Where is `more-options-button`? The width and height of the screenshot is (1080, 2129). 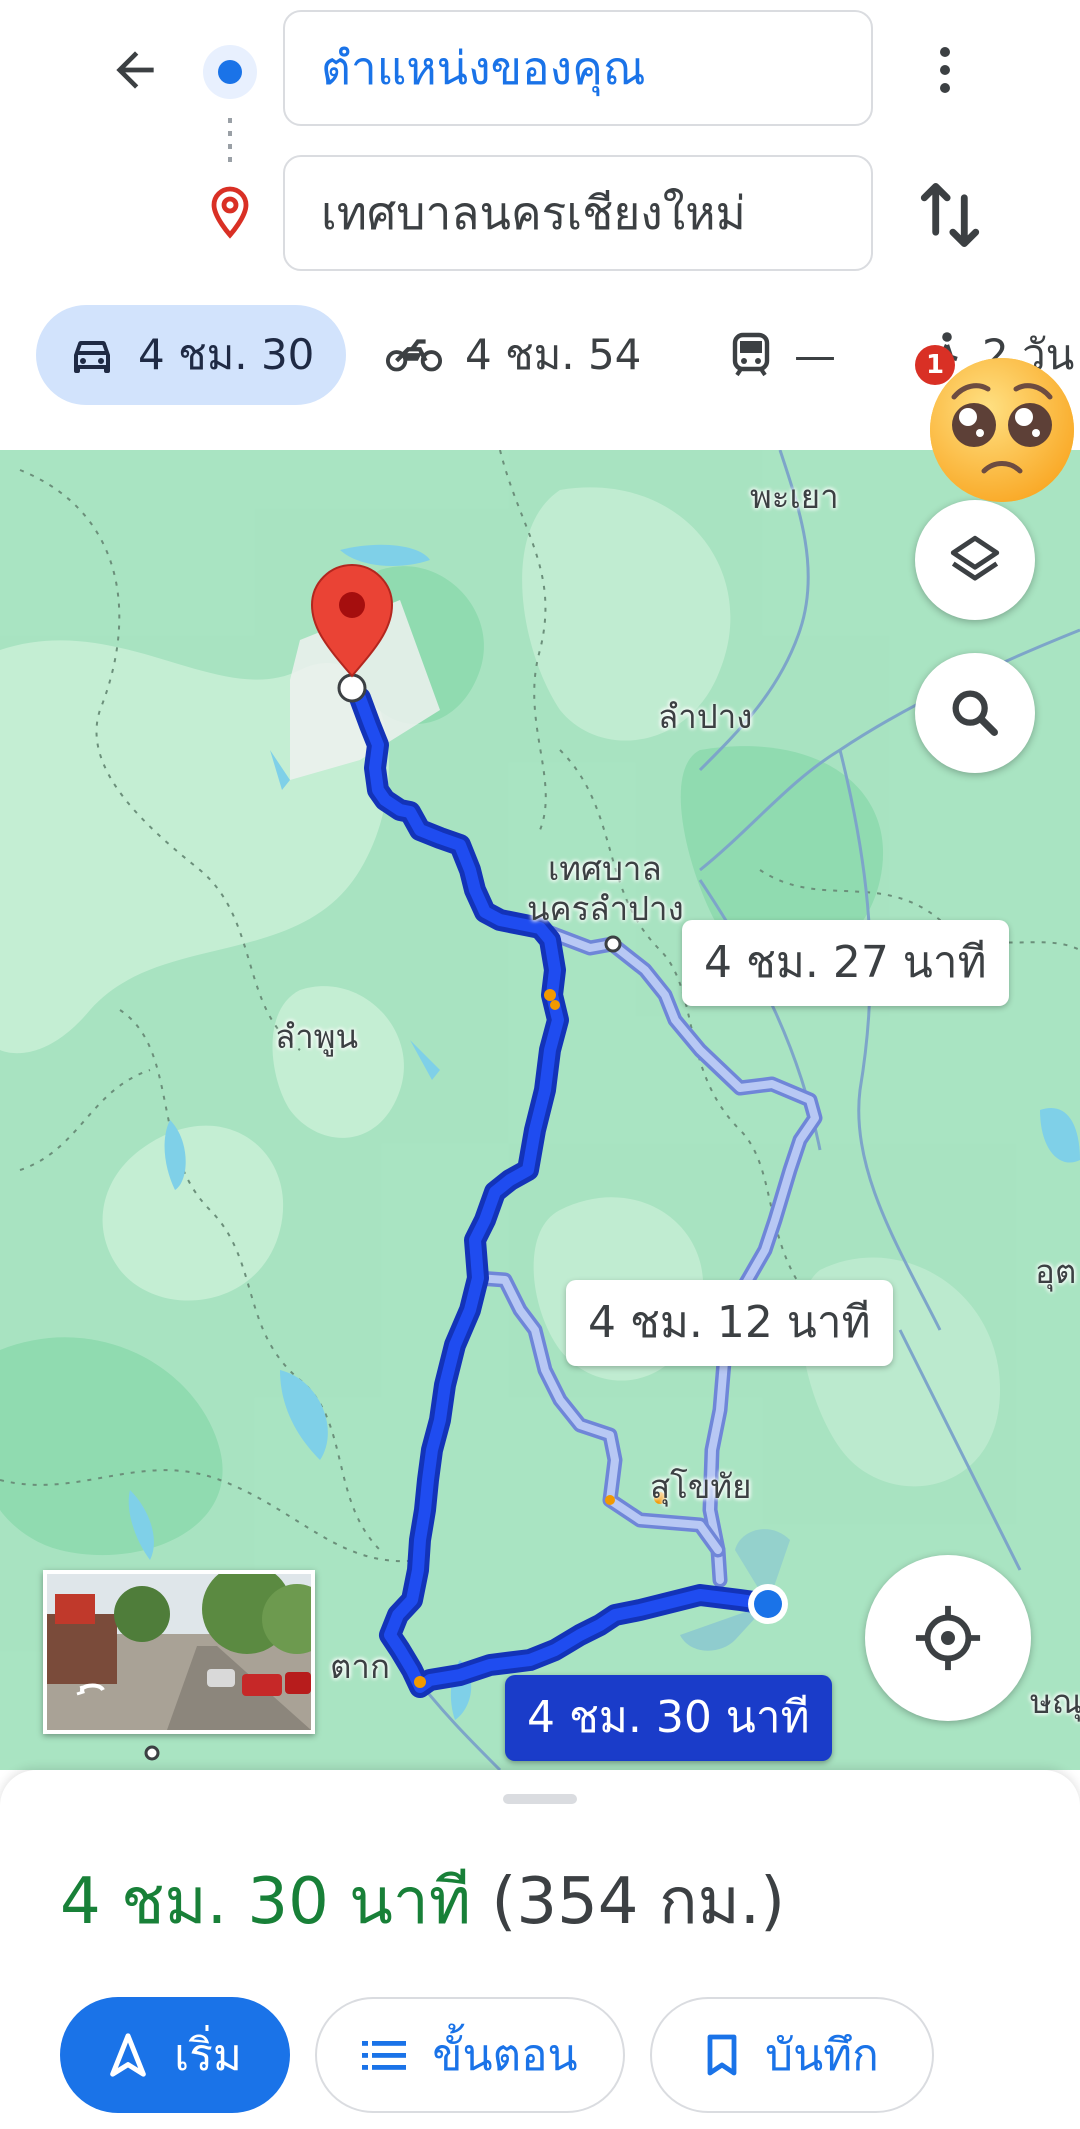 more-options-button is located at coordinates (945, 70).